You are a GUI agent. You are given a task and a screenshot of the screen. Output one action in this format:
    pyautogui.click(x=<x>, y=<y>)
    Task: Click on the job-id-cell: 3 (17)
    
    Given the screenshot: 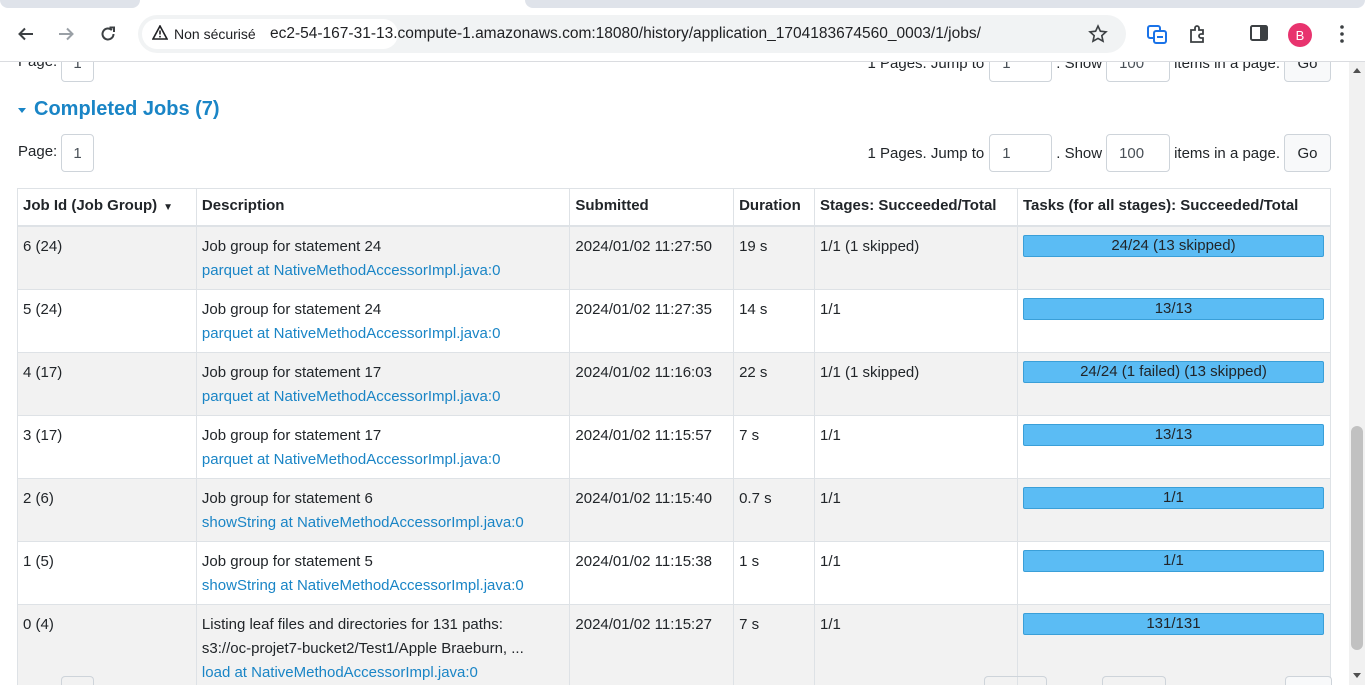 What is the action you would take?
    pyautogui.click(x=107, y=447)
    